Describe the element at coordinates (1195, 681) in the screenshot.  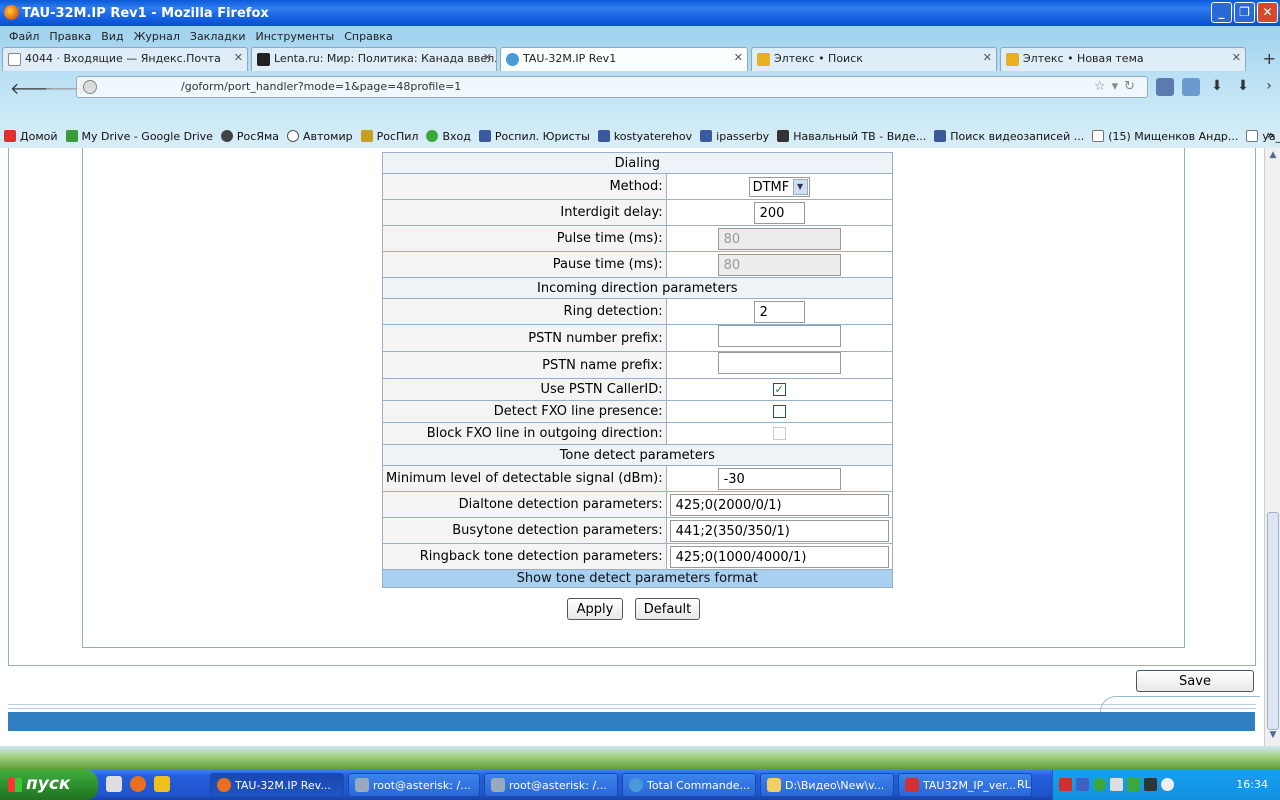
I see `save-button: Save` at that location.